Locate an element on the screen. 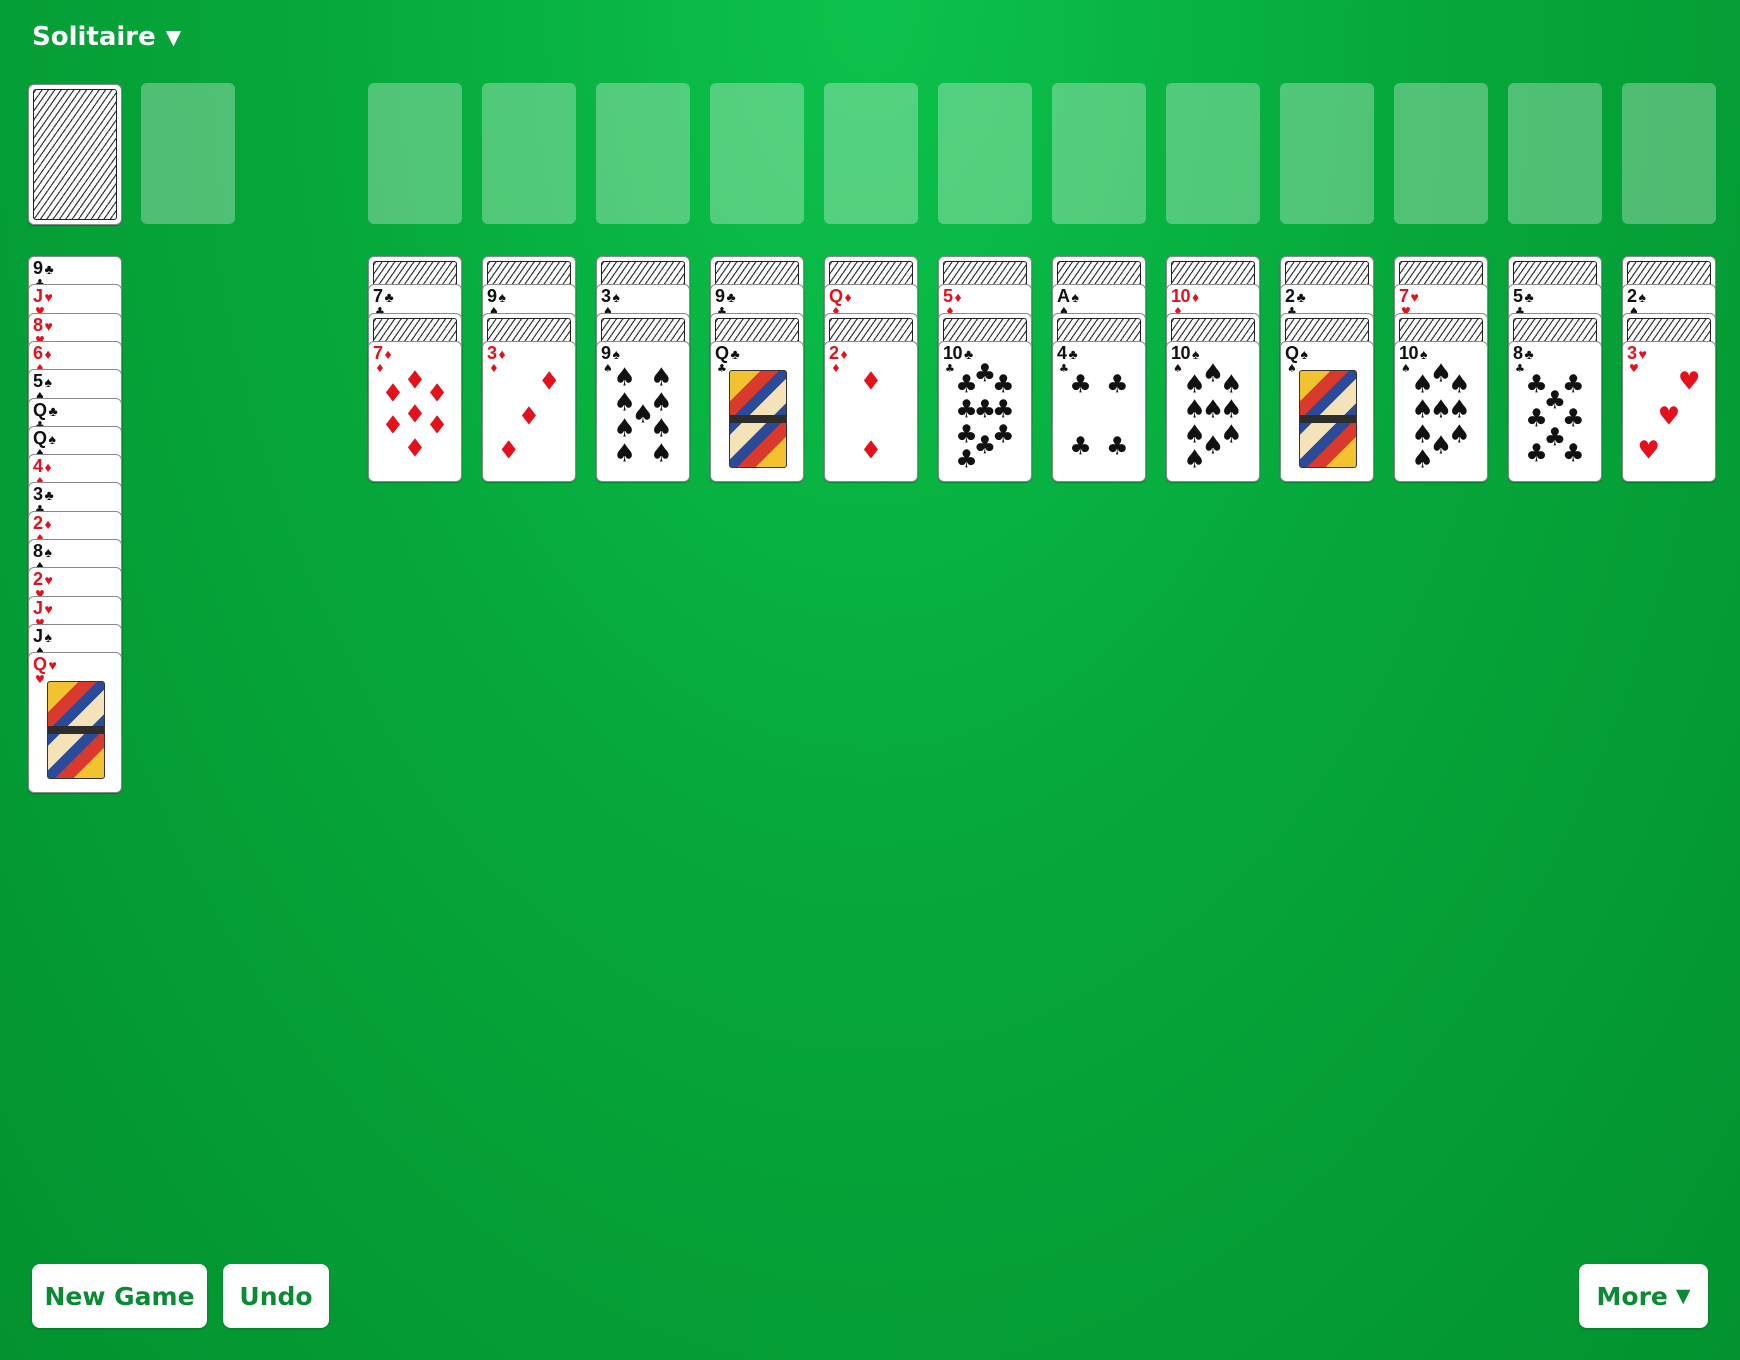  card-rank-label: 2 ♣ is located at coordinates (1295, 296).